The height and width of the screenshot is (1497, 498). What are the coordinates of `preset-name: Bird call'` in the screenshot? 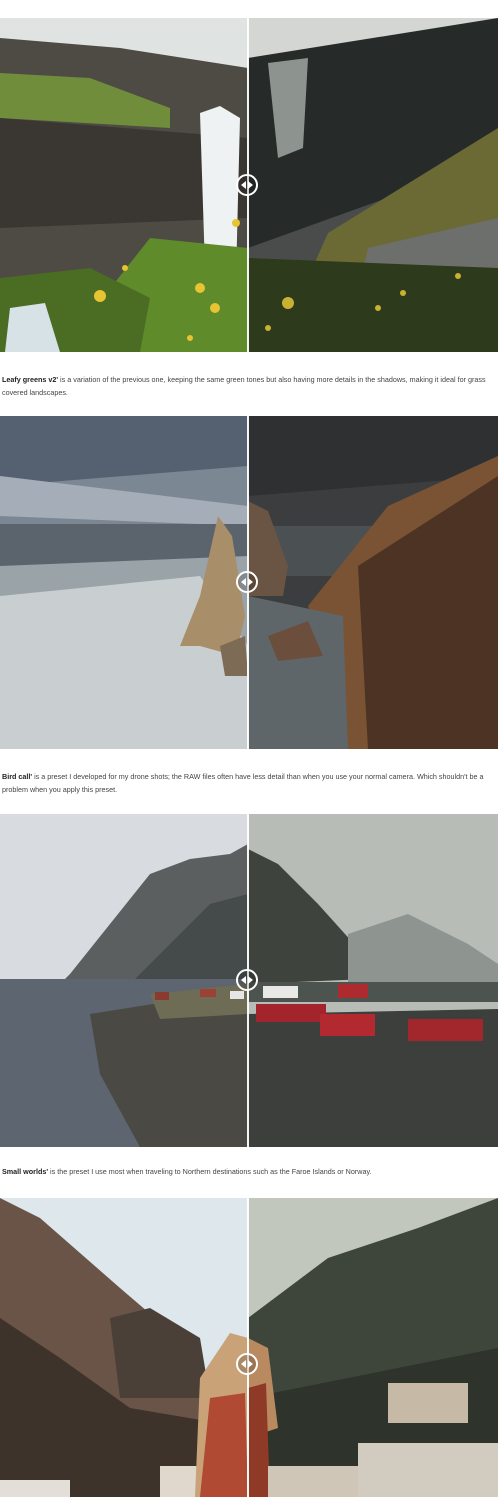 It's located at (17, 776).